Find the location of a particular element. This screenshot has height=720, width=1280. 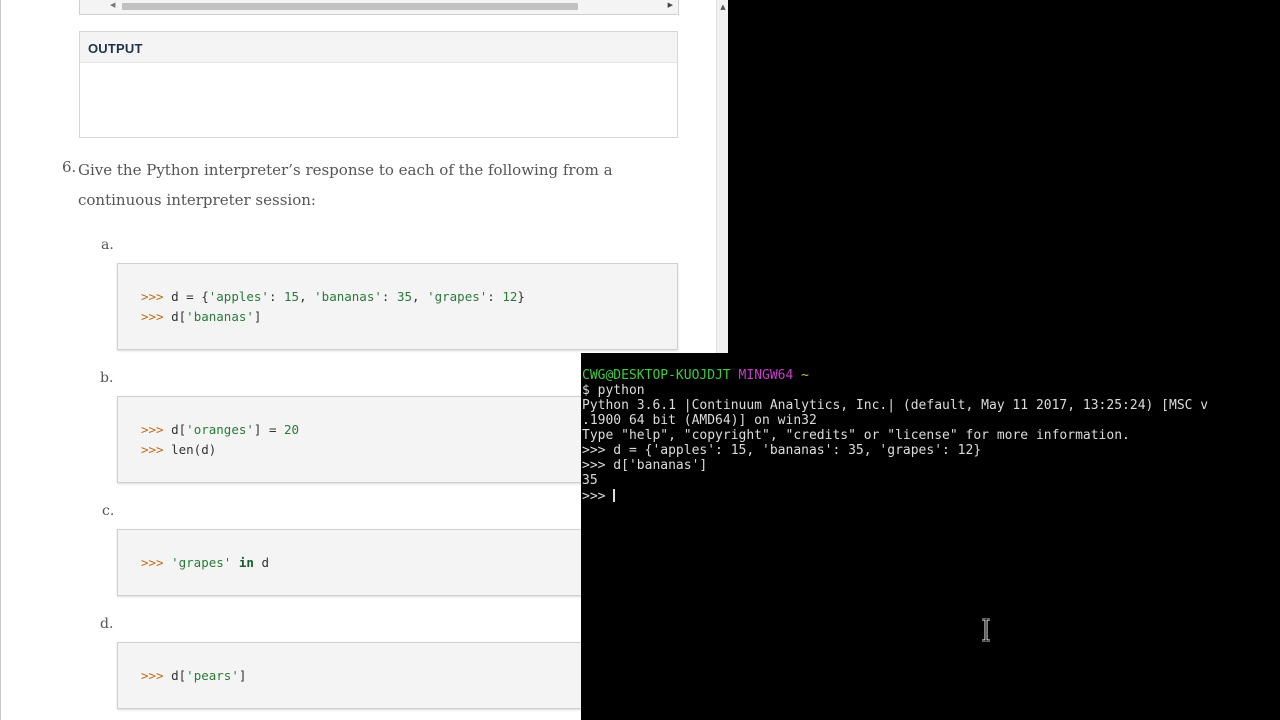

ibeam-cursor-icon is located at coordinates (986, 630).